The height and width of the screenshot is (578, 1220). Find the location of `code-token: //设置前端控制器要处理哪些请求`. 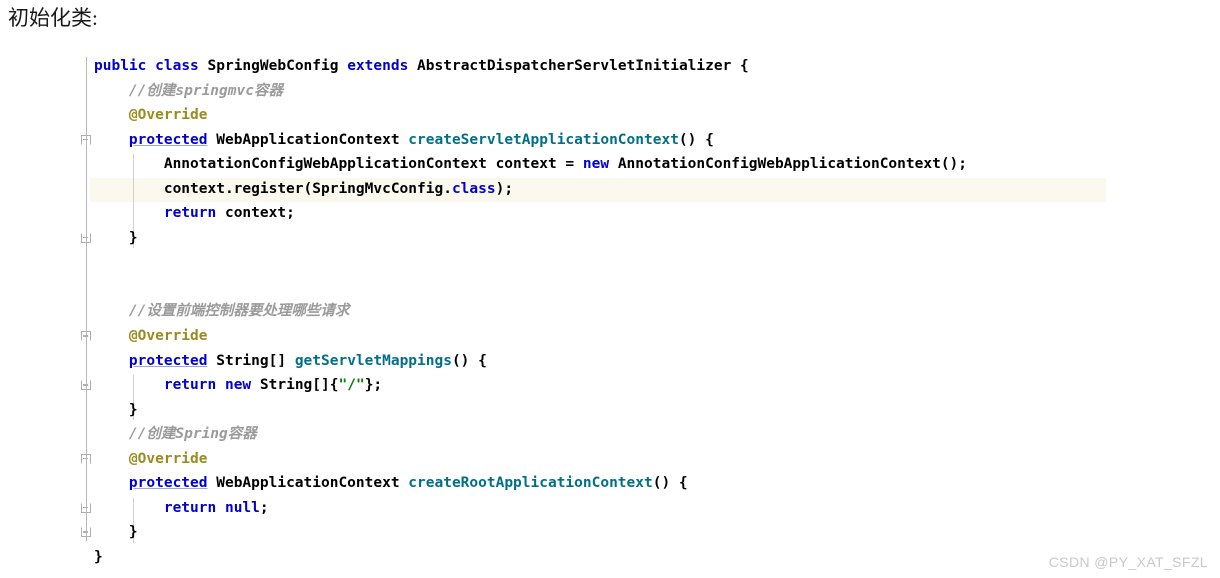

code-token: //设置前端控制器要处理哪些请求 is located at coordinates (239, 311).